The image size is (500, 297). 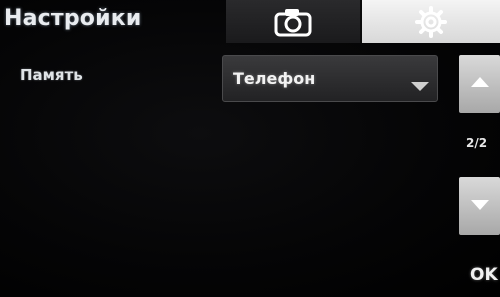 I want to click on gear-icon, so click(x=431, y=21).